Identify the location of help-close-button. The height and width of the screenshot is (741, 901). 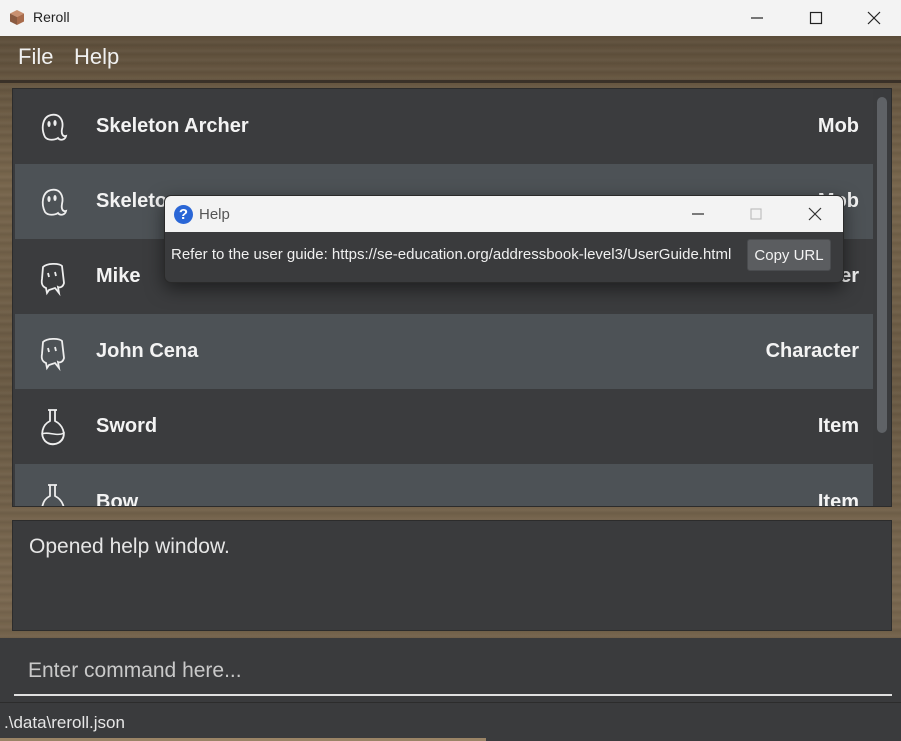
(814, 214).